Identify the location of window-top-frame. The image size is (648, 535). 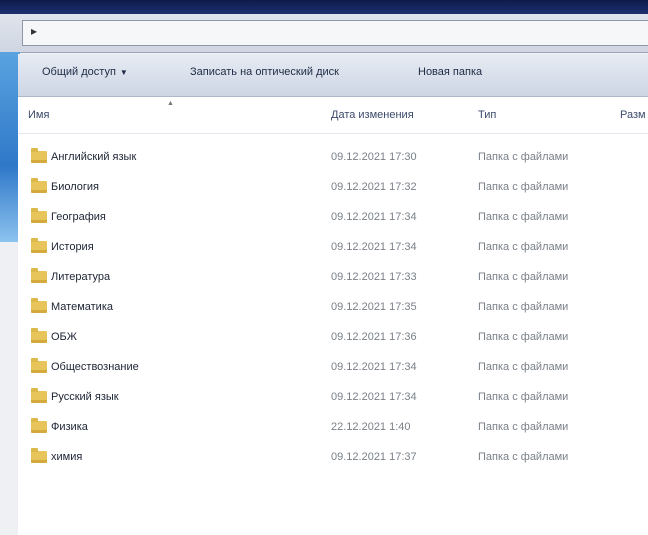
(324, 7).